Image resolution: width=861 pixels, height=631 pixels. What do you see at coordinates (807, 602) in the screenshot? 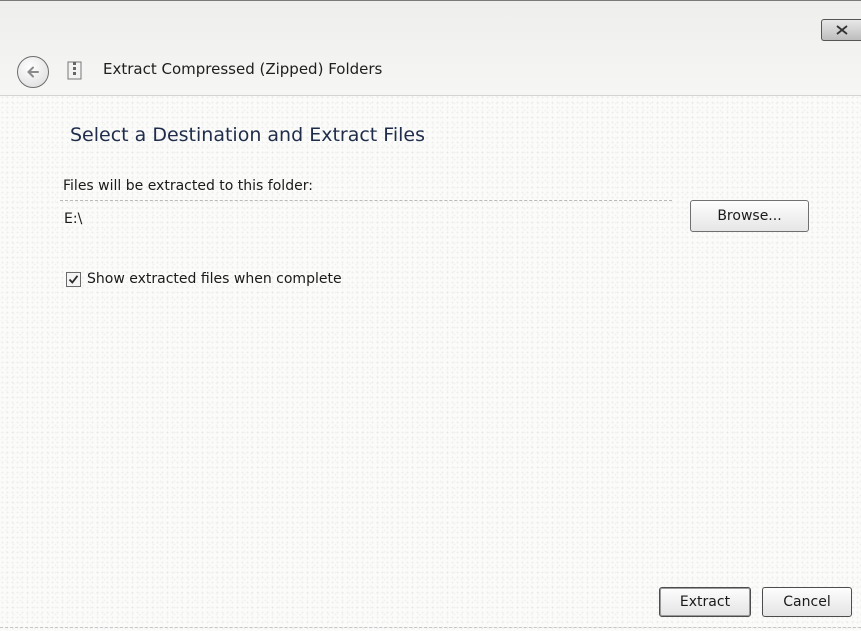
I see `cancel-button: Cancel` at bounding box center [807, 602].